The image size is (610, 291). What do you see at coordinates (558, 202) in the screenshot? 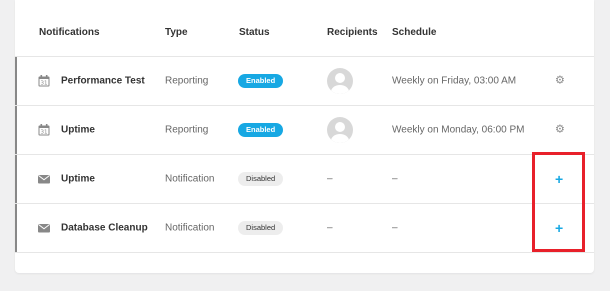
I see `highlight-box` at bounding box center [558, 202].